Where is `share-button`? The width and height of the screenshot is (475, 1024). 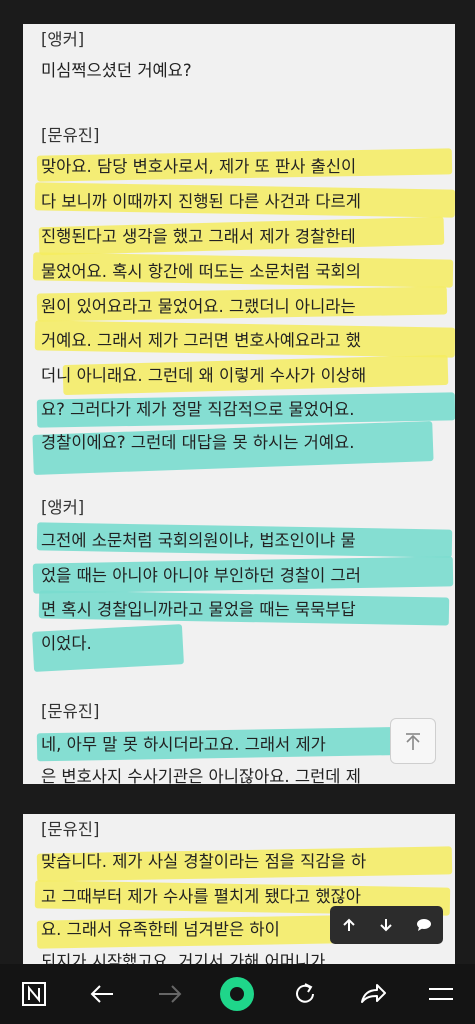
share-button is located at coordinates (373, 994).